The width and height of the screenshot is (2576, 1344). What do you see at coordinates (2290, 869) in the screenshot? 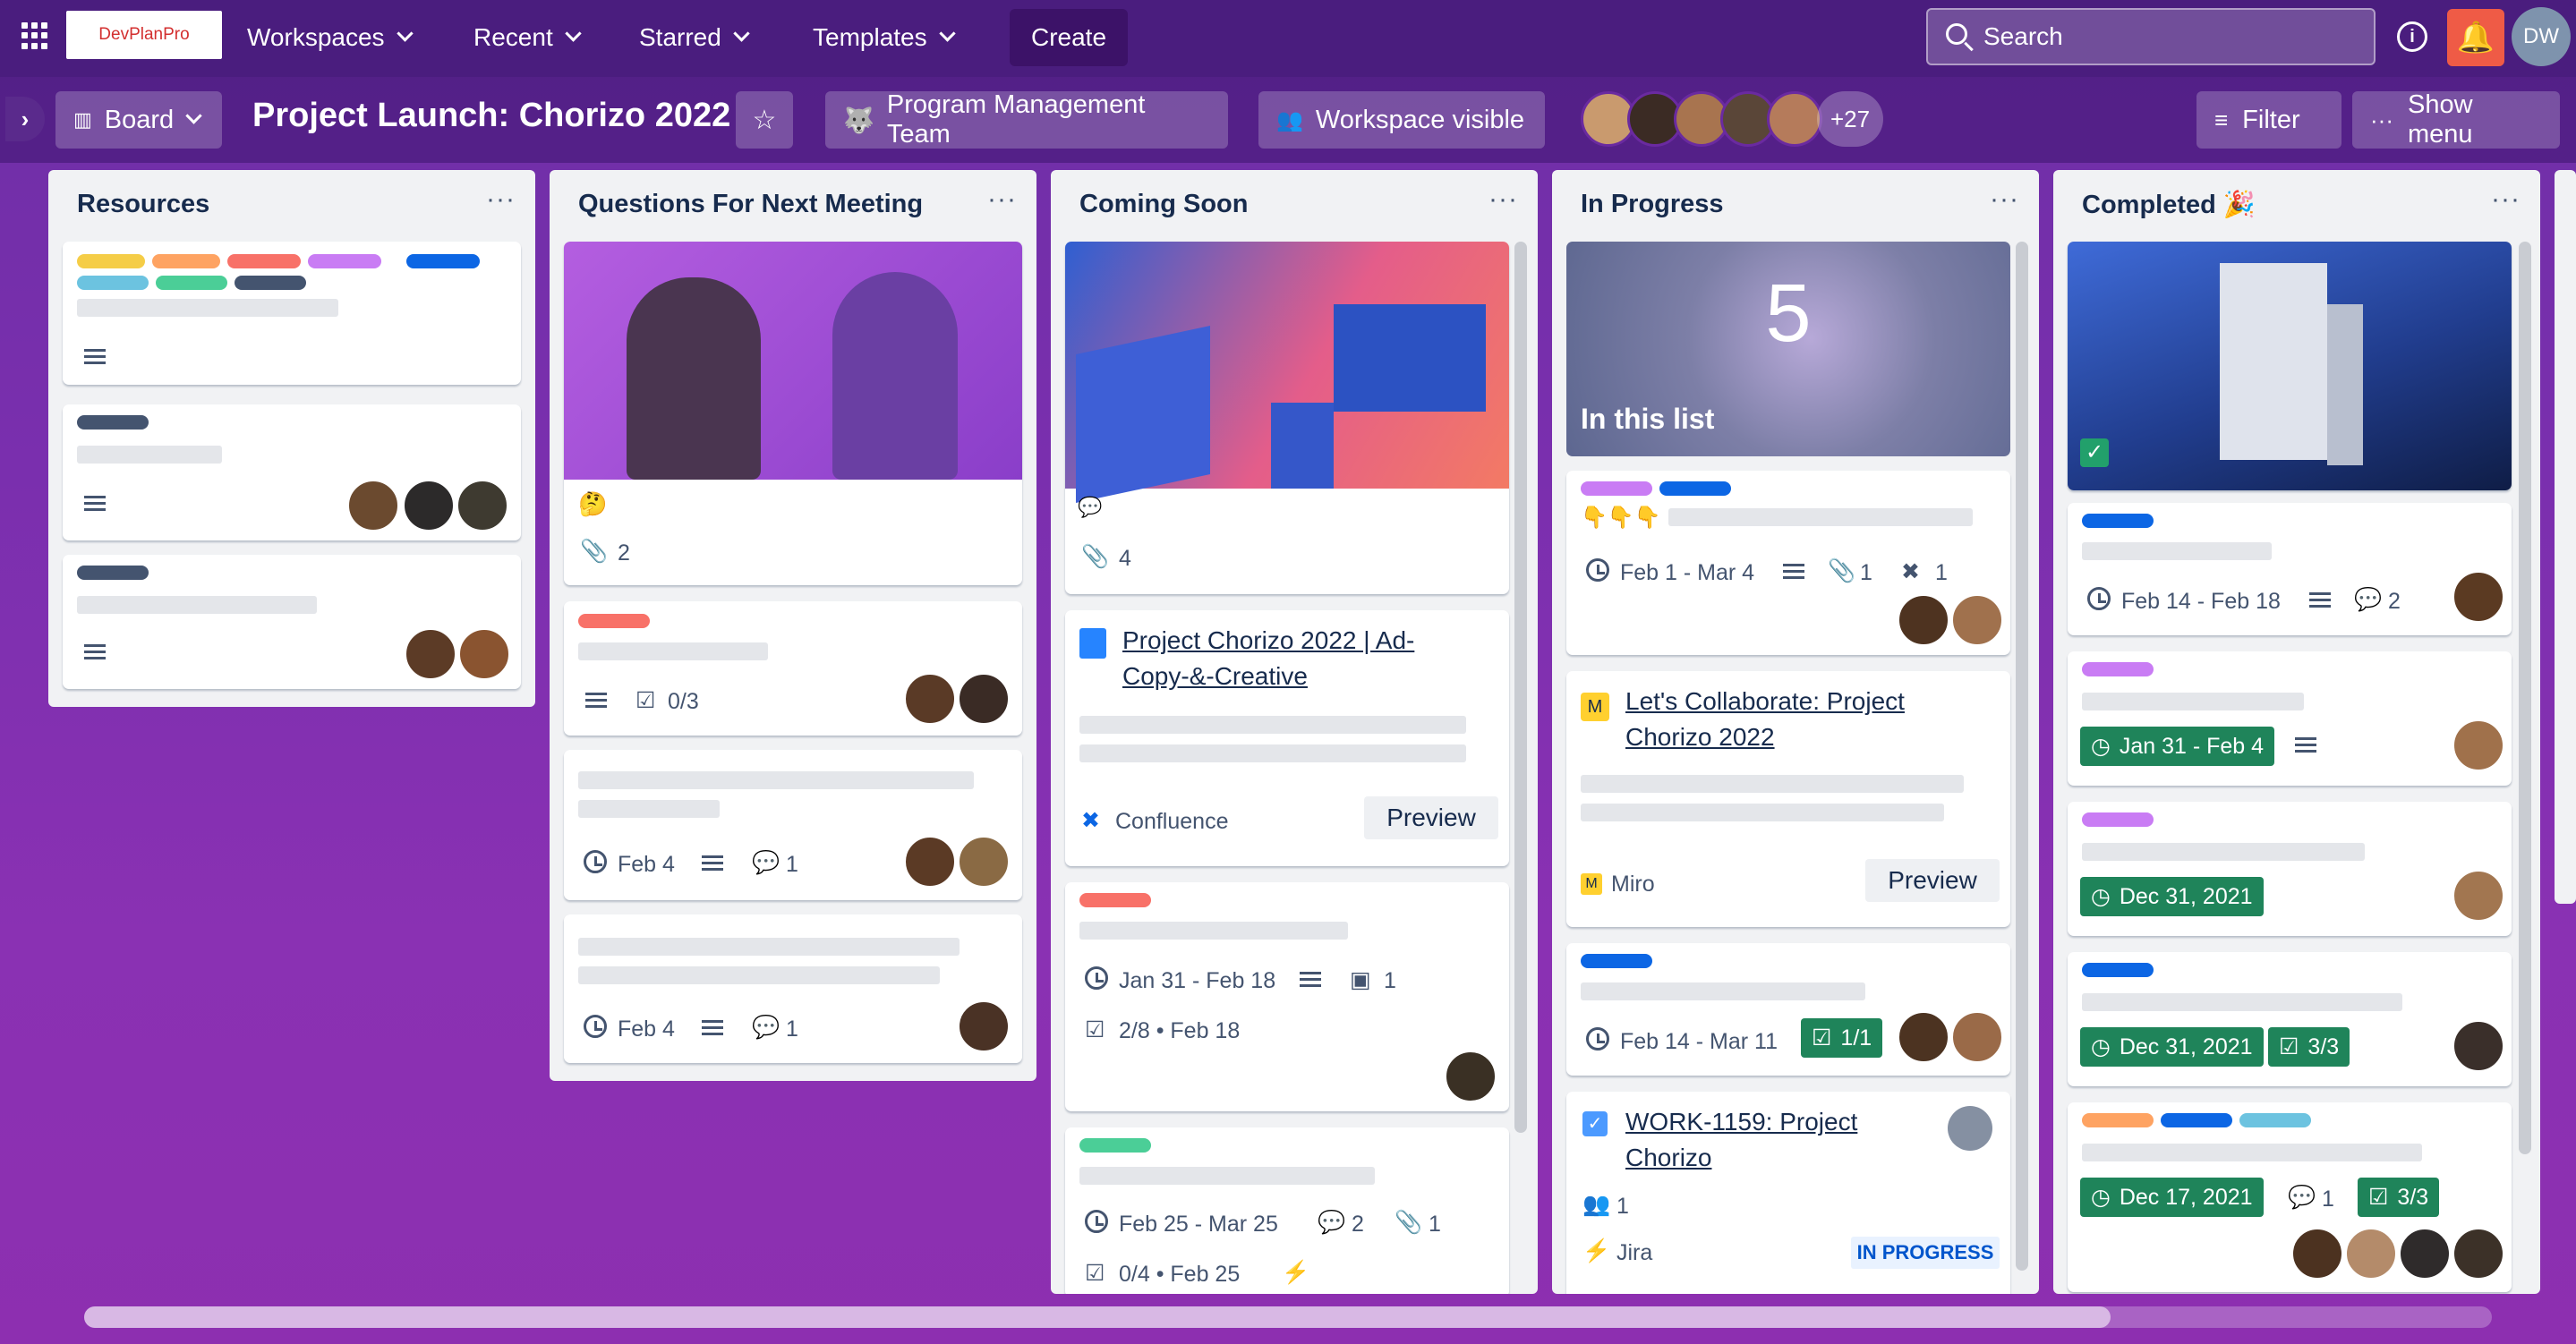
I see `card: ◷ Dec 31, 2021` at bounding box center [2290, 869].